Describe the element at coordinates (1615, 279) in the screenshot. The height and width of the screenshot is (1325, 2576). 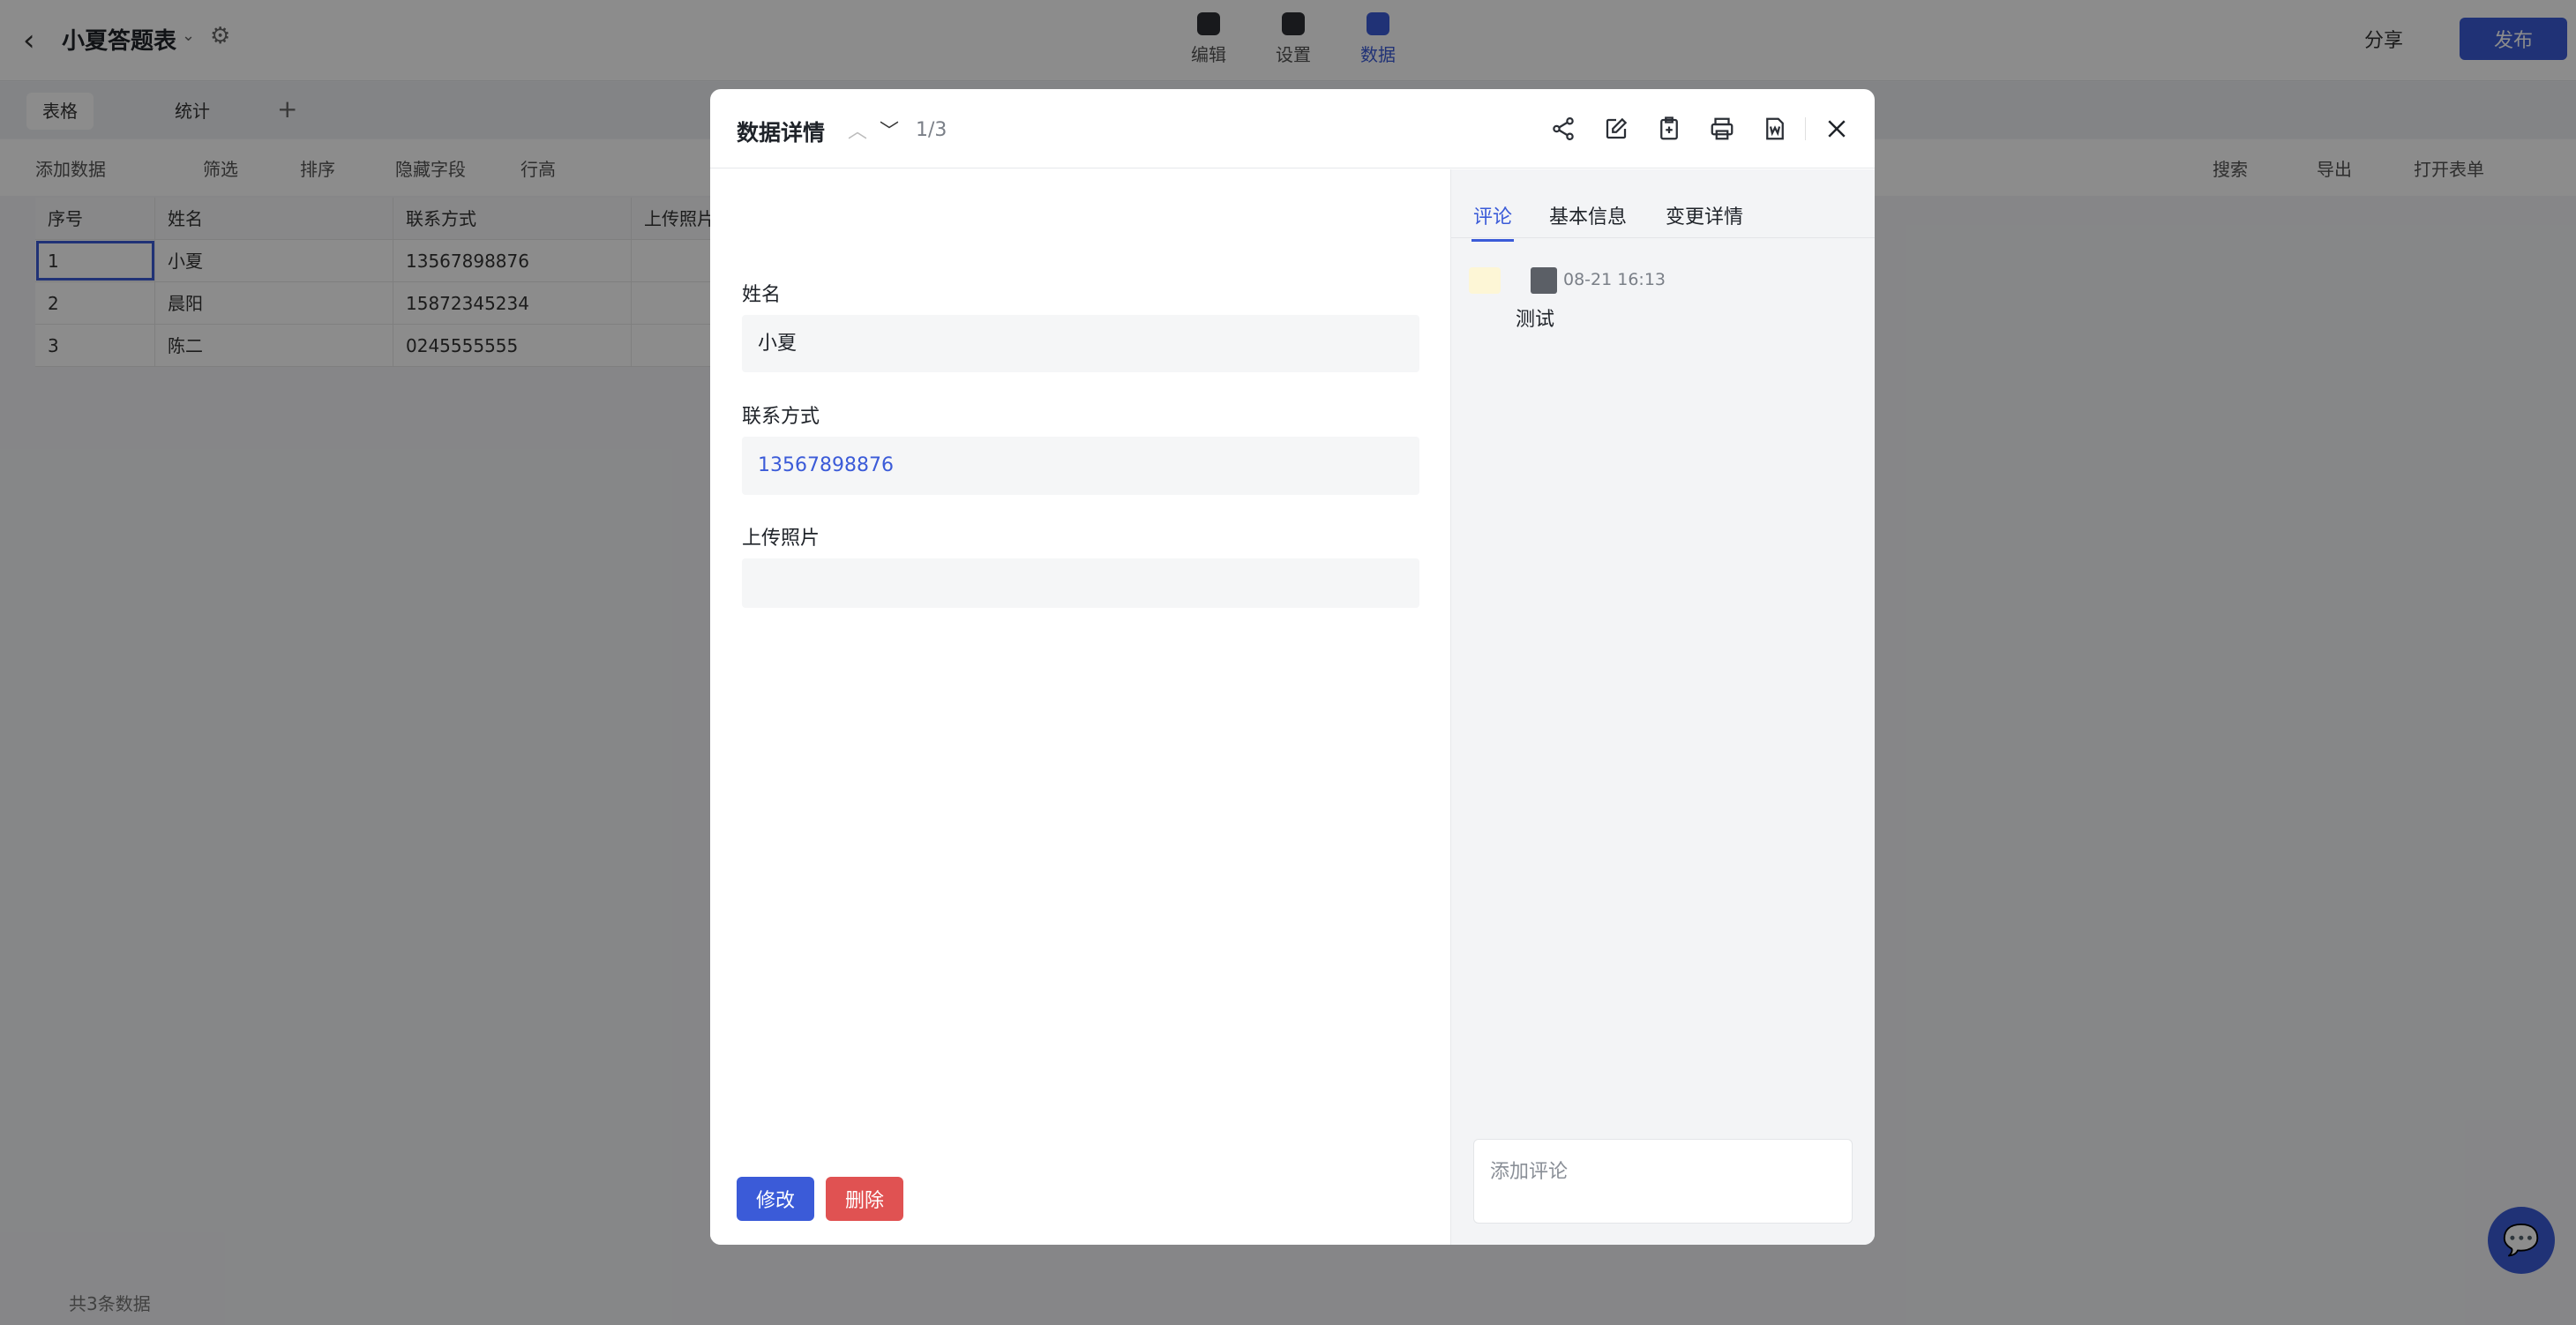
I see `comment-timestamp: 08-21 16:13` at that location.